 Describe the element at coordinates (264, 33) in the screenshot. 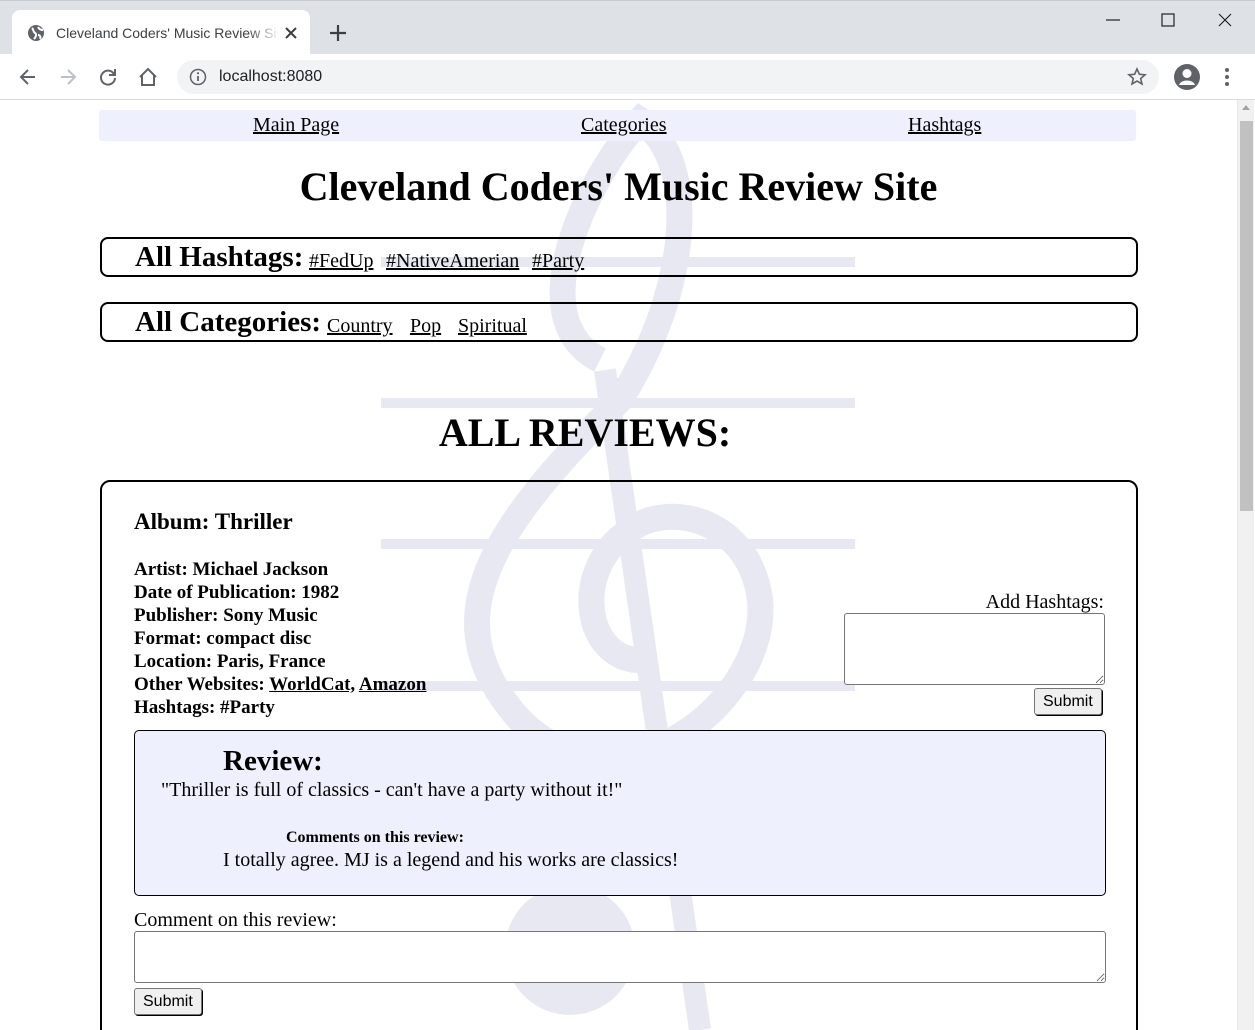

I see `tab-title-fade` at that location.